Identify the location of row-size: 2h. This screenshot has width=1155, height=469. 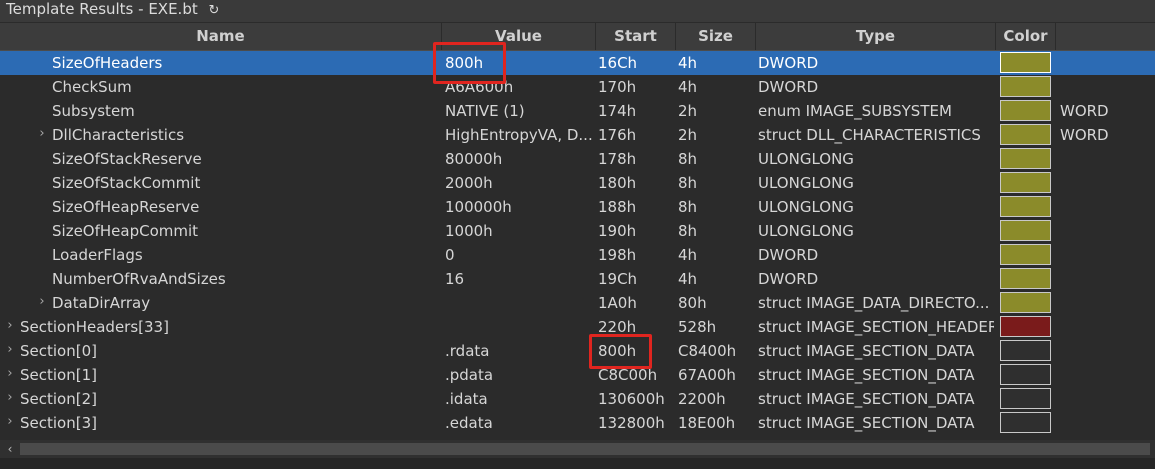
(688, 111).